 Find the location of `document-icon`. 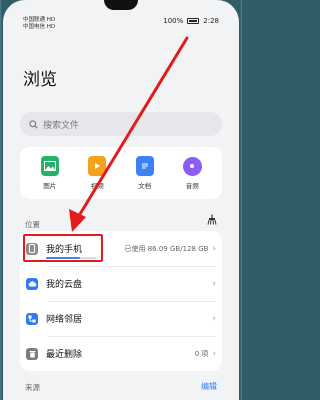

document-icon is located at coordinates (144, 166).